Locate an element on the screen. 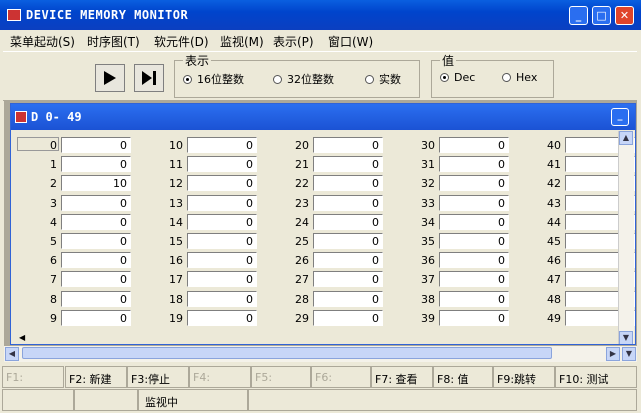 Image resolution: width=641 pixels, height=413 pixels. menu-display: 表示(P) is located at coordinates (293, 41).